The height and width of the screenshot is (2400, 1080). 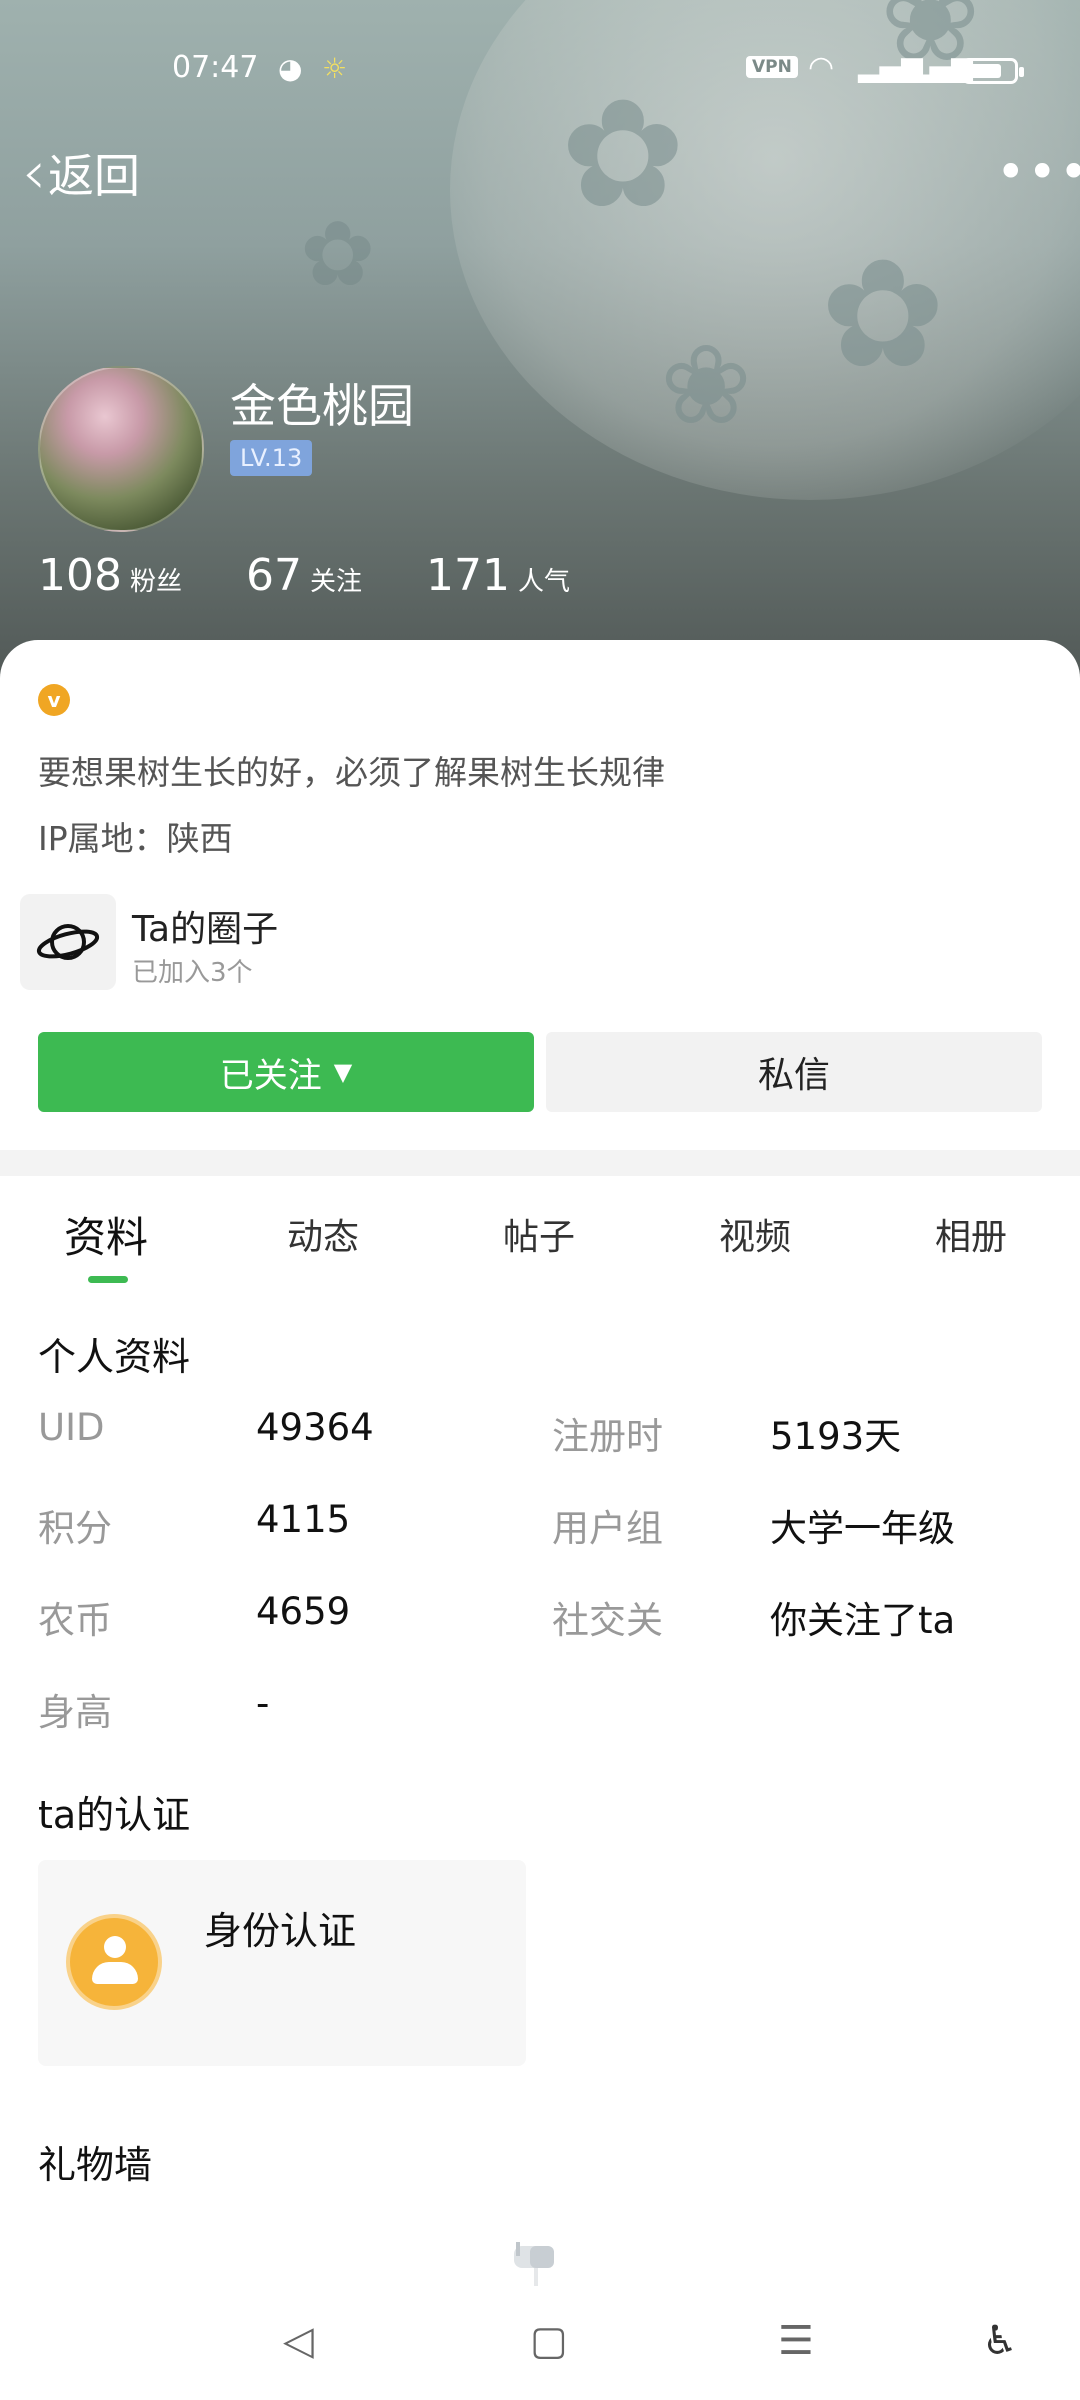 I want to click on info-value-registered: 5193天, so click(x=836, y=1436).